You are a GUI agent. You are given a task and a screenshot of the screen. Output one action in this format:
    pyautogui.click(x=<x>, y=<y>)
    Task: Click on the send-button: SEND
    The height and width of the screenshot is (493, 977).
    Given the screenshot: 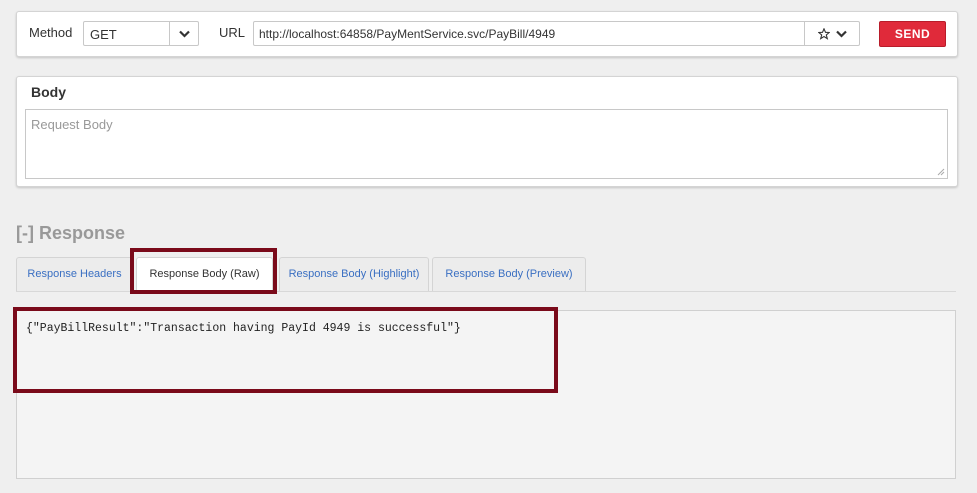 What is the action you would take?
    pyautogui.click(x=912, y=34)
    